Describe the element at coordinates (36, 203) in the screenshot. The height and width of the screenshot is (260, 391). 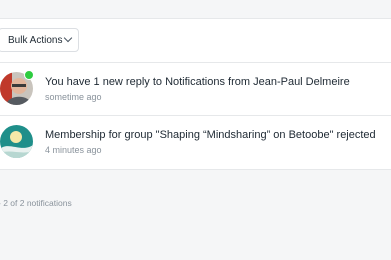
I see `notifications-count: - 2 of 2 notifications` at that location.